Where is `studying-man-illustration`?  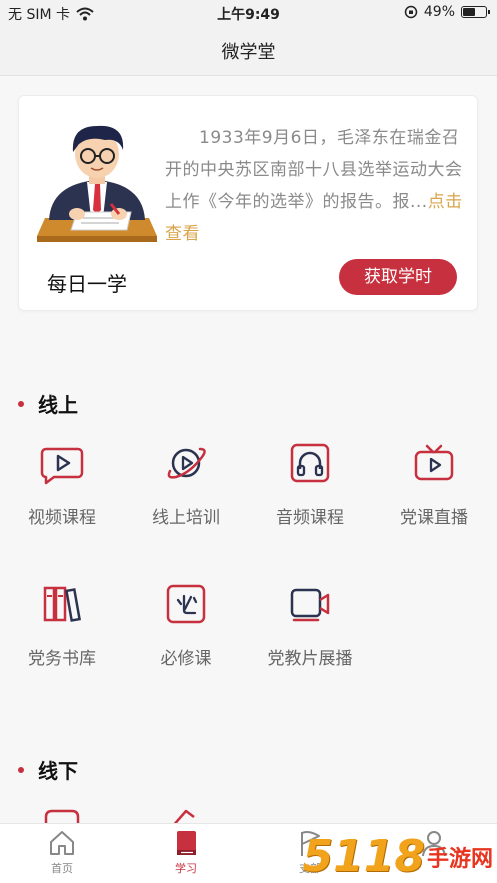
studying-man-illustration is located at coordinates (97, 183).